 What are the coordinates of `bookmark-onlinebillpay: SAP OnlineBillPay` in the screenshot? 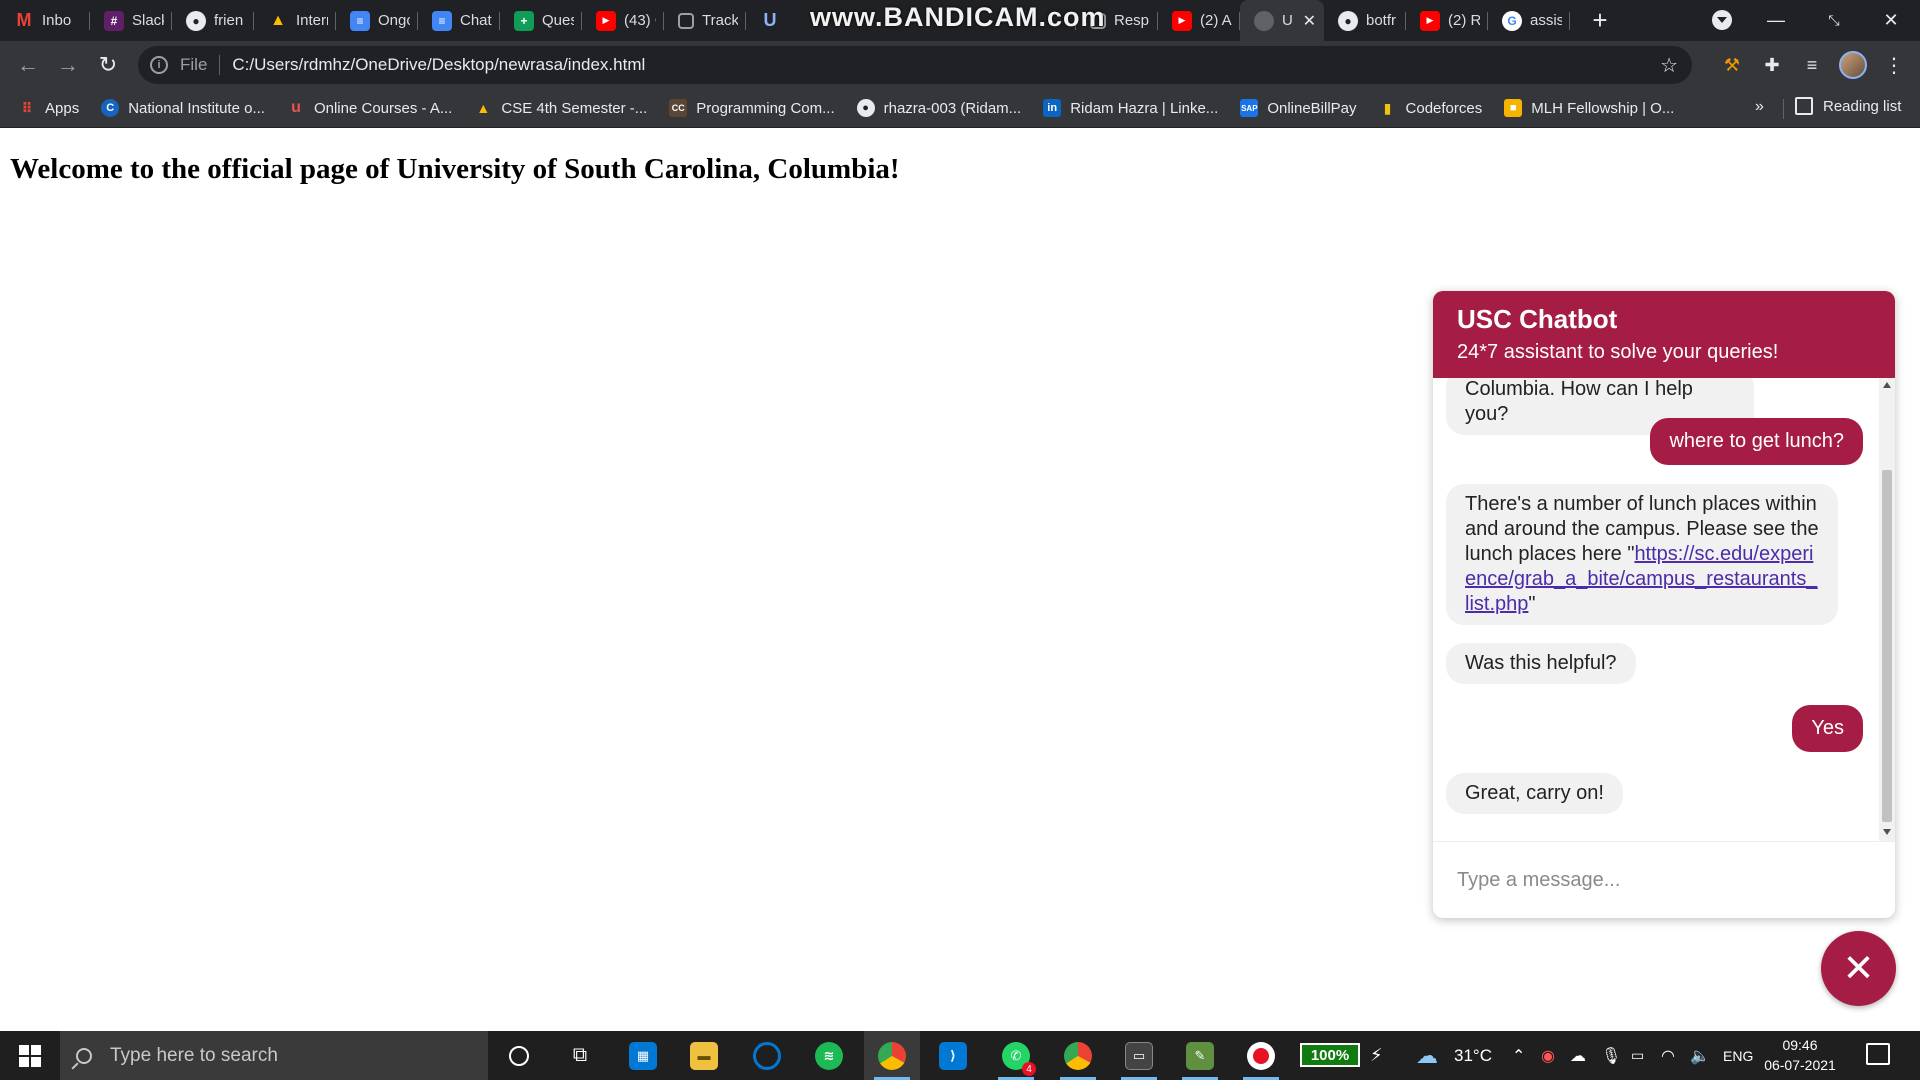 It's located at (1298, 108).